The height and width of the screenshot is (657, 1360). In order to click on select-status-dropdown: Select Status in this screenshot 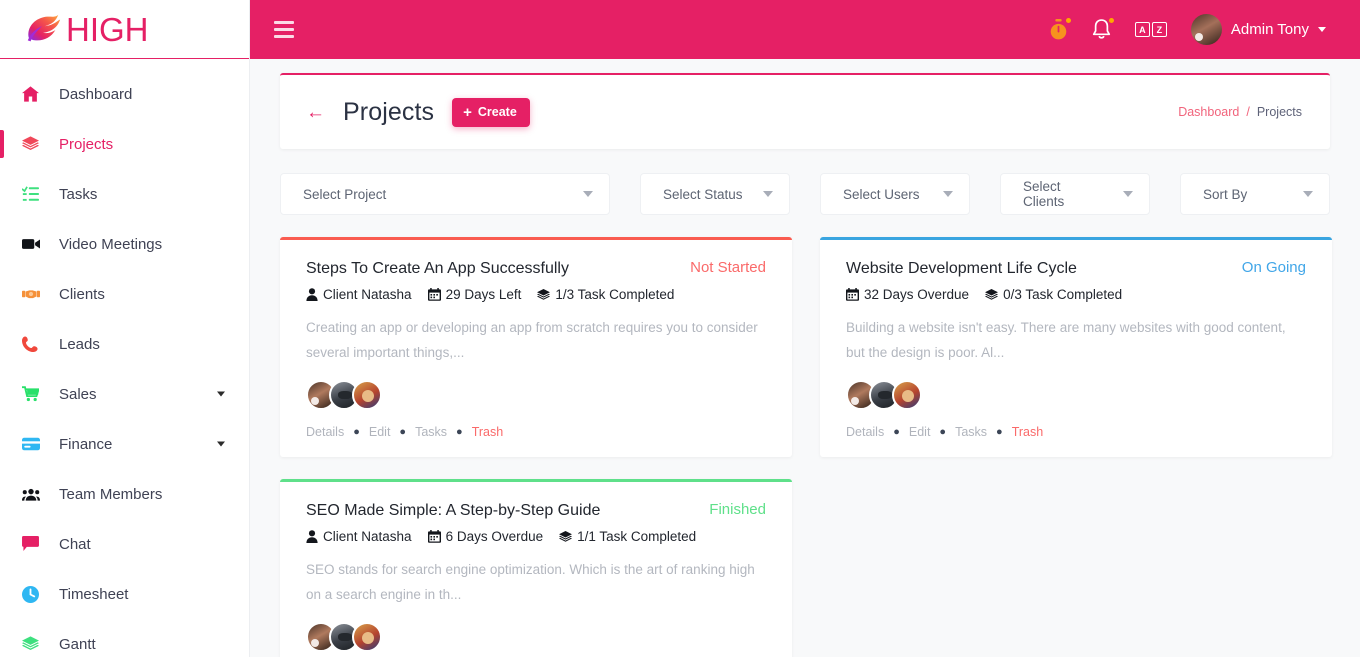, I will do `click(715, 194)`.